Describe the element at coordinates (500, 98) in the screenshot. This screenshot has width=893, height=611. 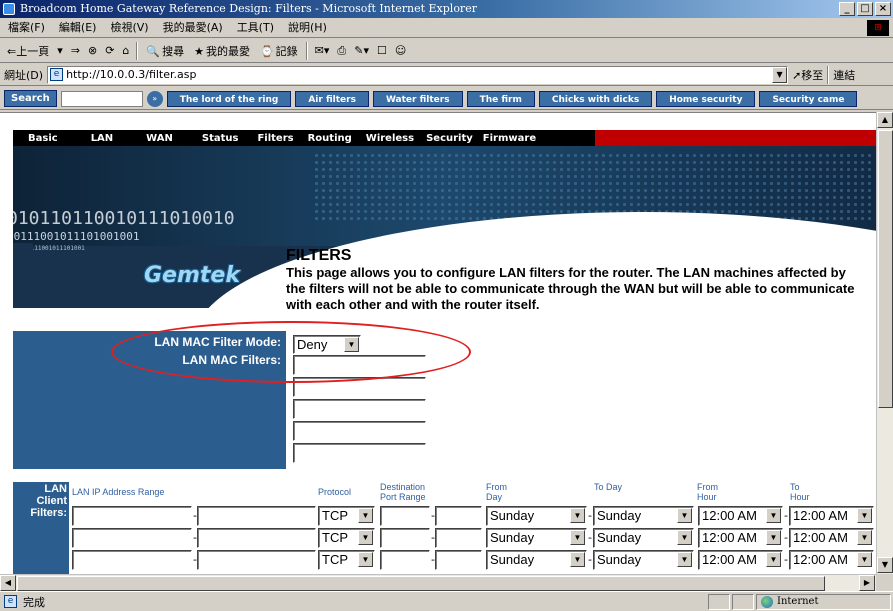
I see `link-button-4: The firm` at that location.